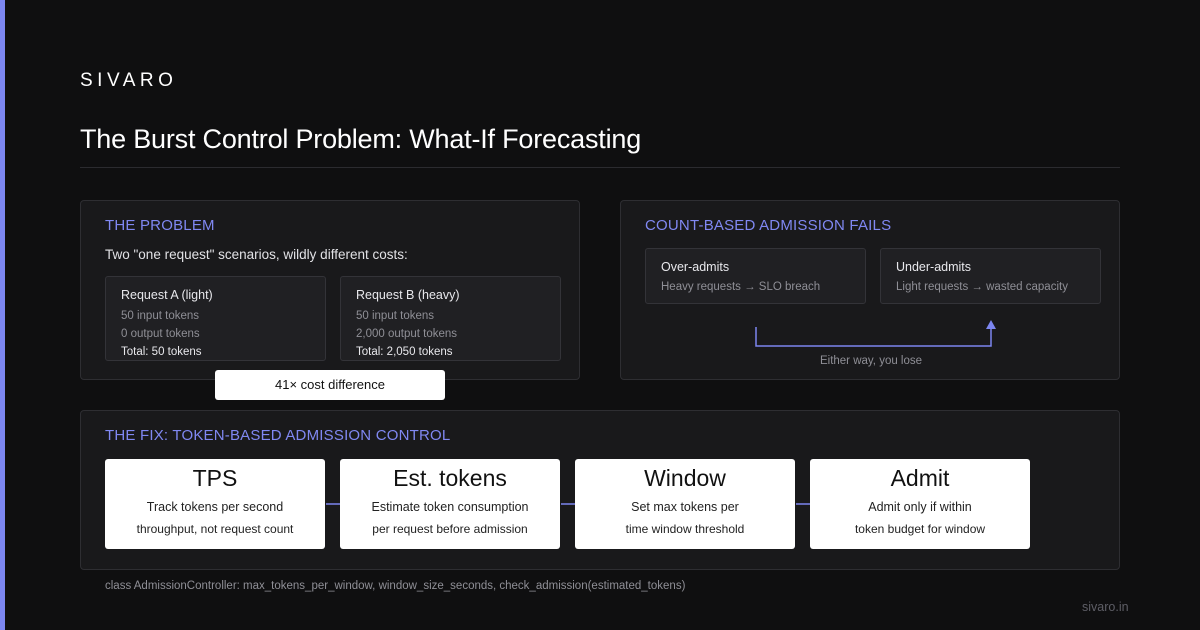 The image size is (1200, 630). Describe the element at coordinates (991, 324) in the screenshot. I see `connector-arrowhead-icon` at that location.